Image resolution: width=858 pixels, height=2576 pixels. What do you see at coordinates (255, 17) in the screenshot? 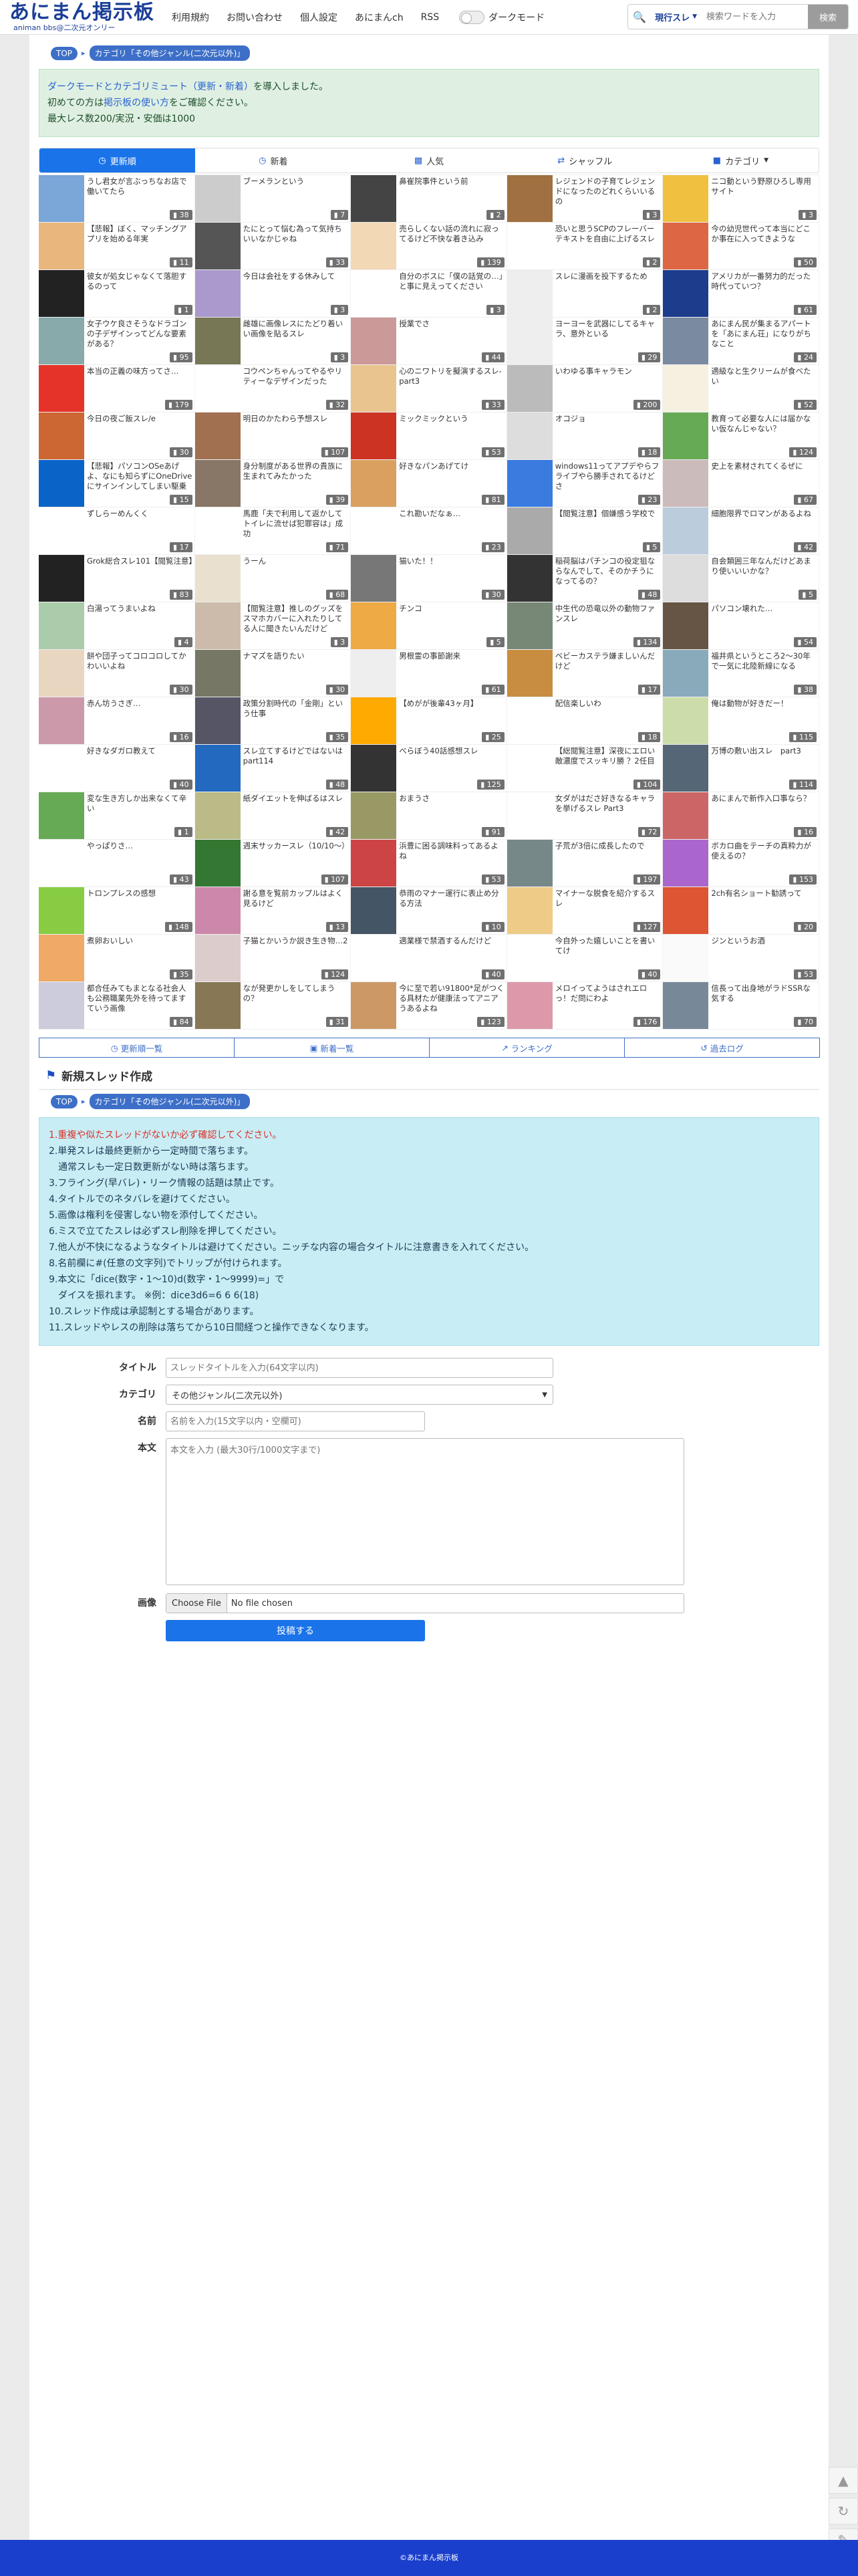
I see `nav-contact: お問い合わせ` at bounding box center [255, 17].